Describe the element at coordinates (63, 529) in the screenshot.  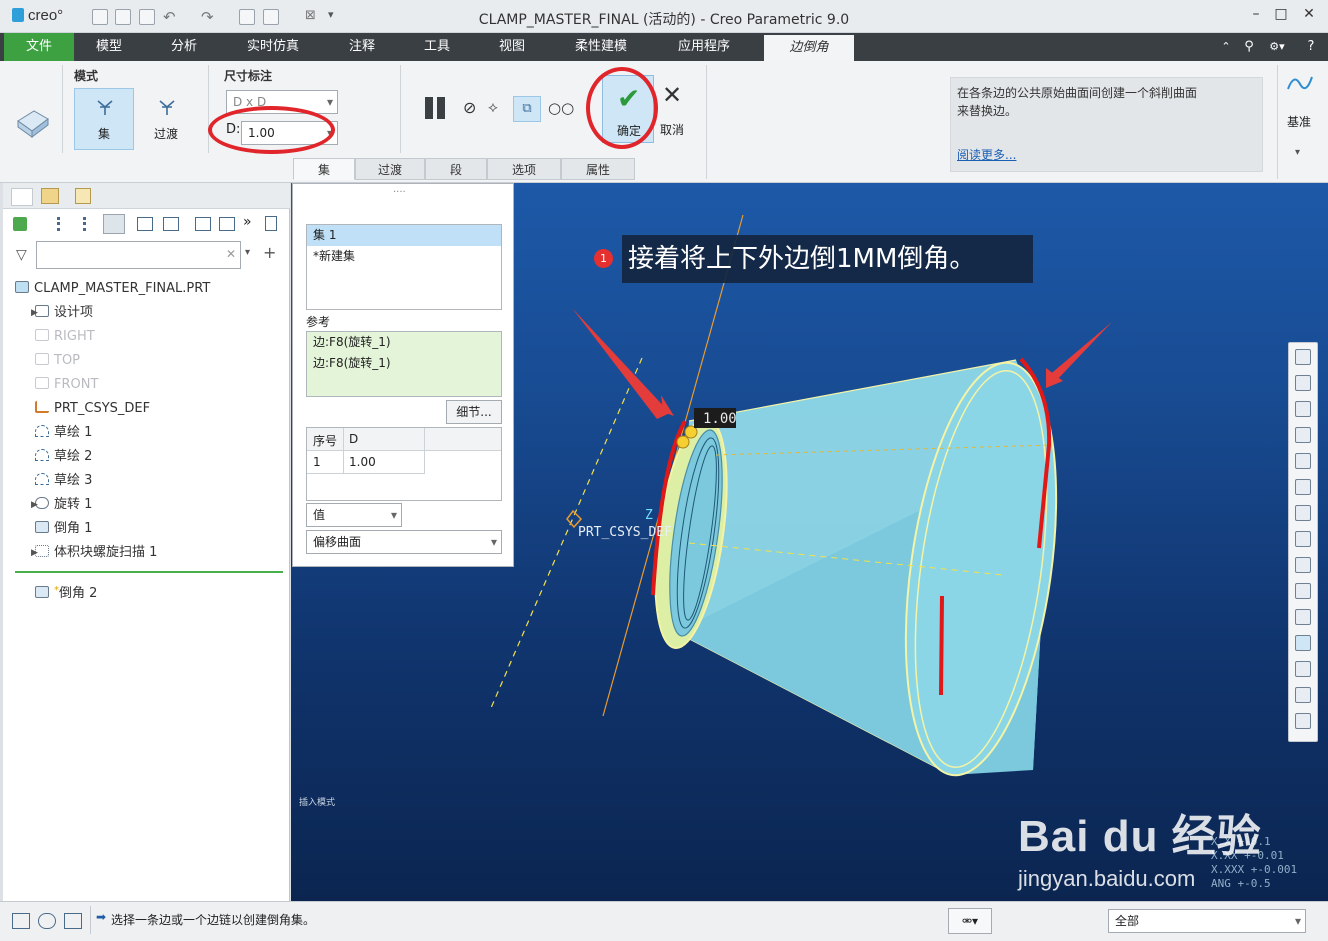
I see `tree-item-chamfer-1: 倒角 1` at that location.